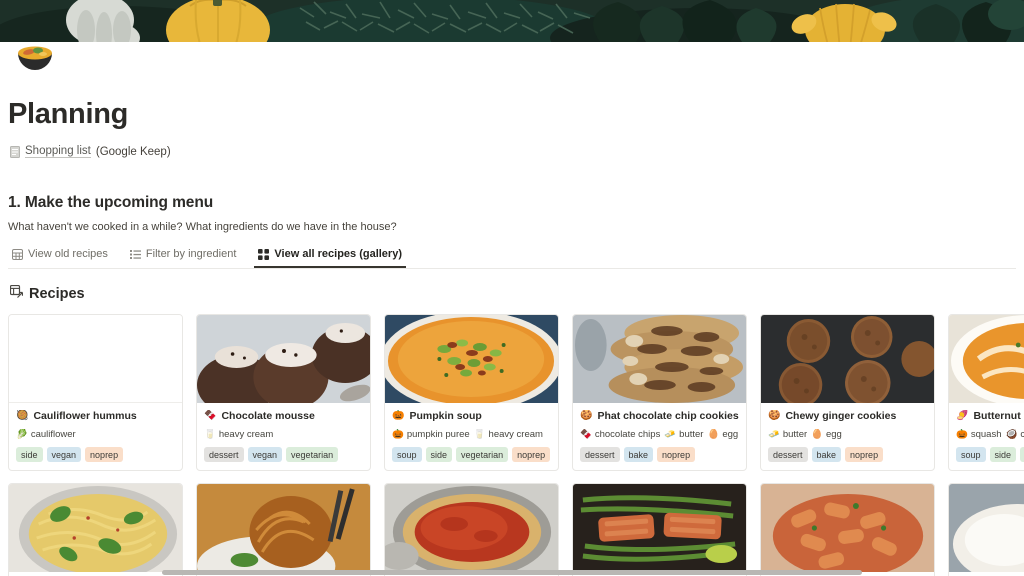 Image resolution: width=1024 pixels, height=576 pixels. What do you see at coordinates (471, 434) in the screenshot?
I see `ingredients-row: 🎃 pumpkin puree 🥛 heavy cream` at bounding box center [471, 434].